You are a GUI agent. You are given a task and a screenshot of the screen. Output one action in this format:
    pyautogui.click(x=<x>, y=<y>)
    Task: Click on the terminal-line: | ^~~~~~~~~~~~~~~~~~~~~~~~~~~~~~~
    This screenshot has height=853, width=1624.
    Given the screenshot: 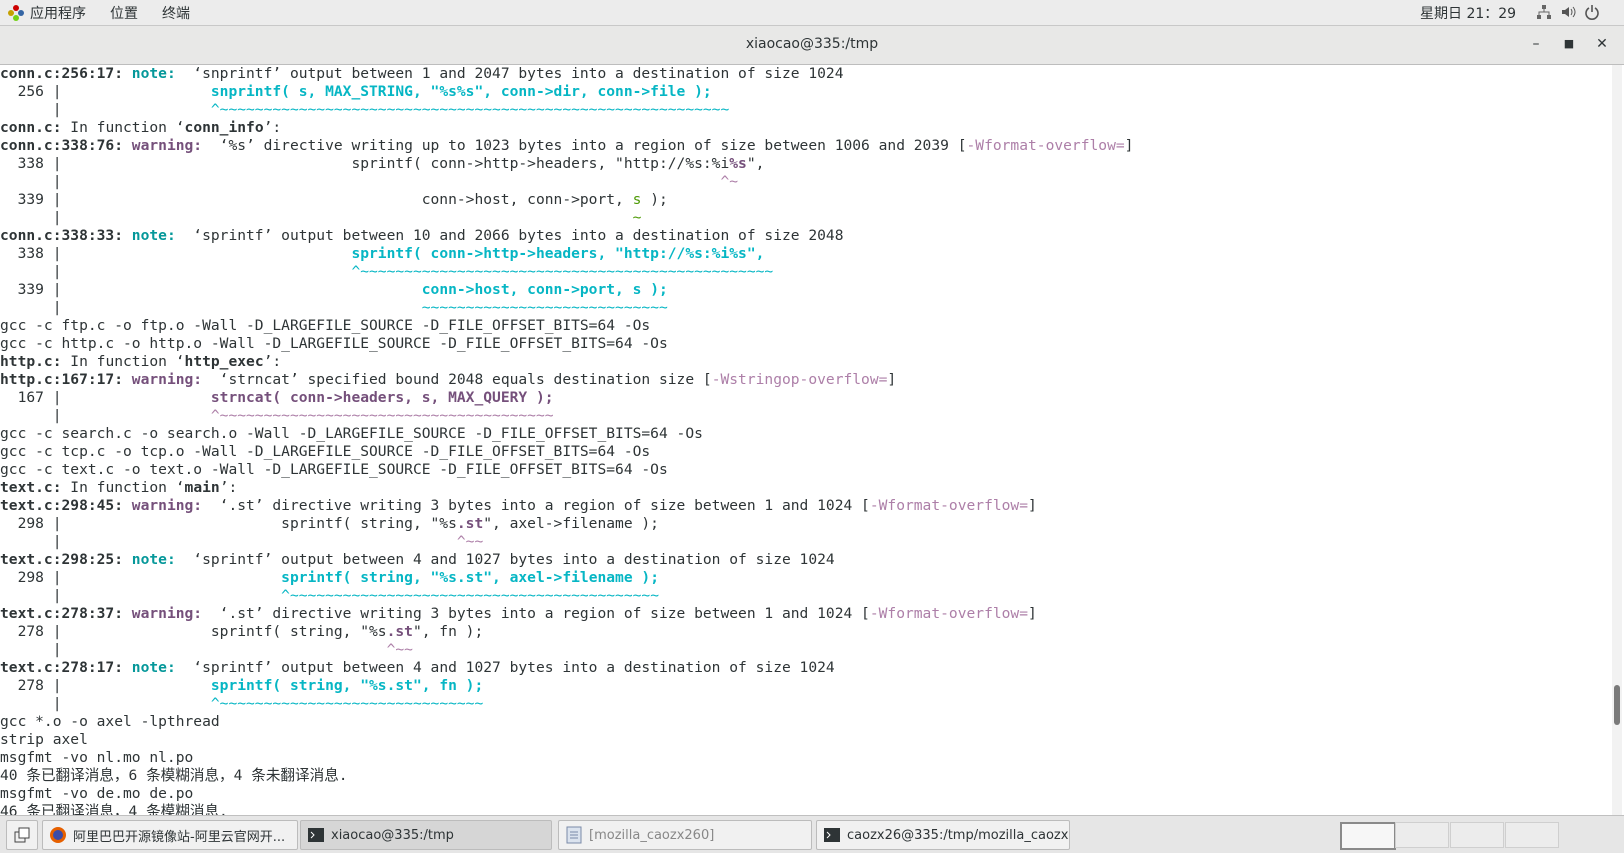 What is the action you would take?
    pyautogui.click(x=805, y=704)
    